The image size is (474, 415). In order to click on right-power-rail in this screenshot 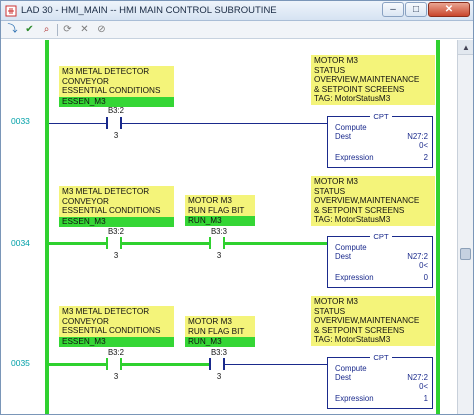, I will do `click(438, 227)`.